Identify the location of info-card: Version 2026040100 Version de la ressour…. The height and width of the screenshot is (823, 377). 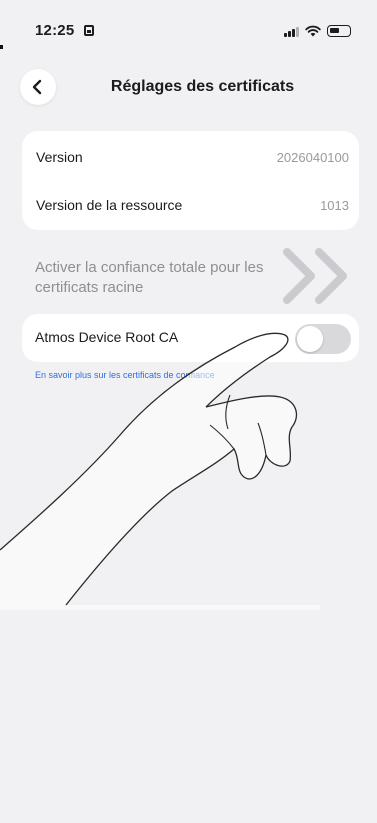
(190, 180).